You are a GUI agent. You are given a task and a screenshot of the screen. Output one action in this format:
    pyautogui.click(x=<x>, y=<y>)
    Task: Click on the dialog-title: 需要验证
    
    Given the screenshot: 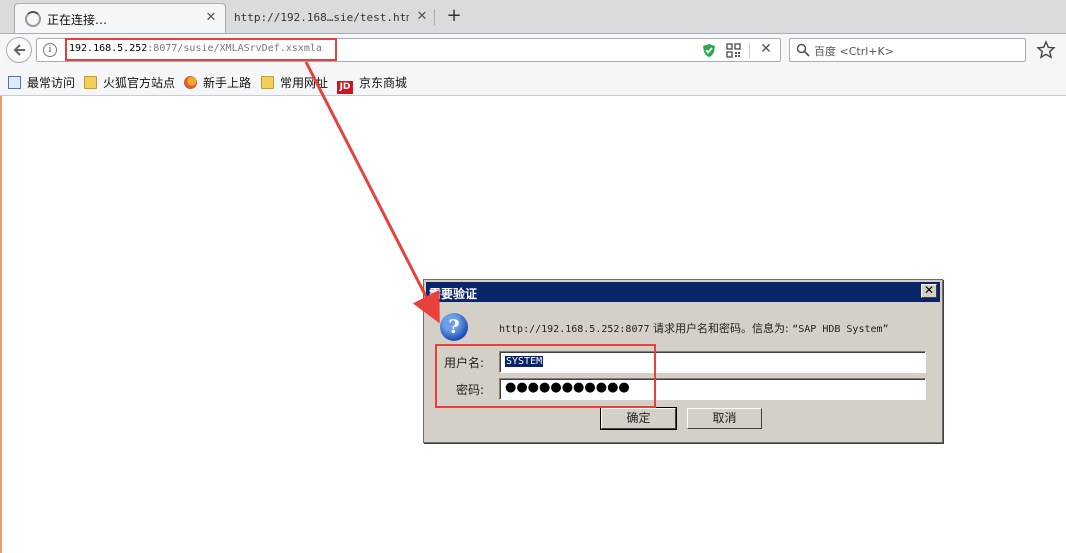 What is the action you would take?
    pyautogui.click(x=453, y=294)
    